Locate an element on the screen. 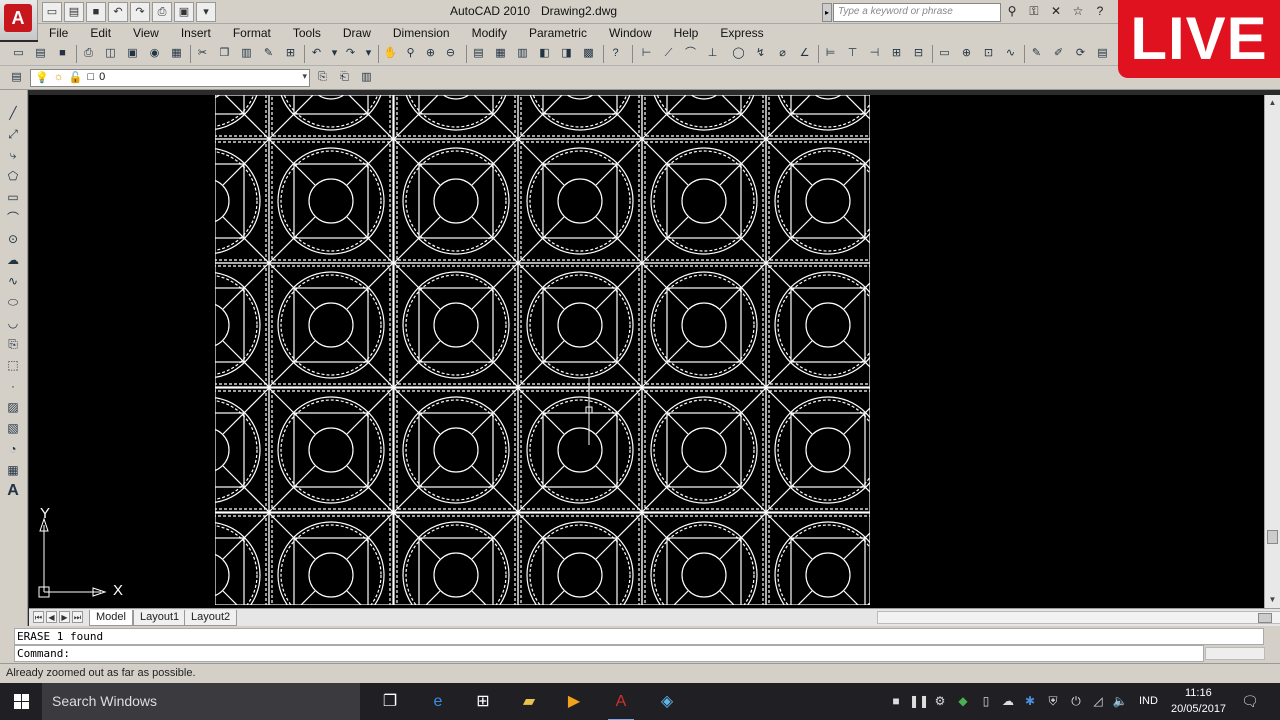  clock-time: 11:16 is located at coordinates (1198, 693).